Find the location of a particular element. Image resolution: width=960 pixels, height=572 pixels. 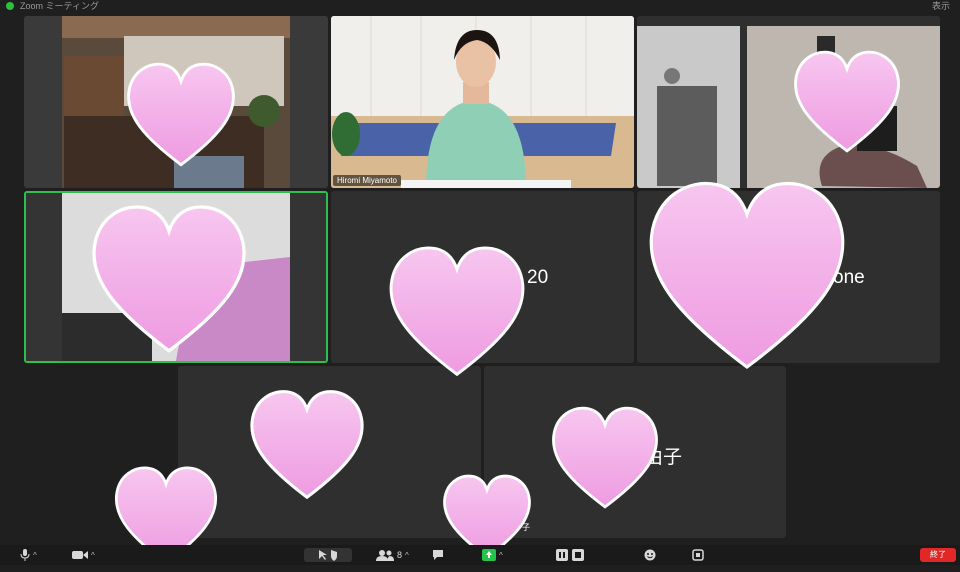

window-titlebar: Zoom ミーティング 表示 is located at coordinates (480, 6).